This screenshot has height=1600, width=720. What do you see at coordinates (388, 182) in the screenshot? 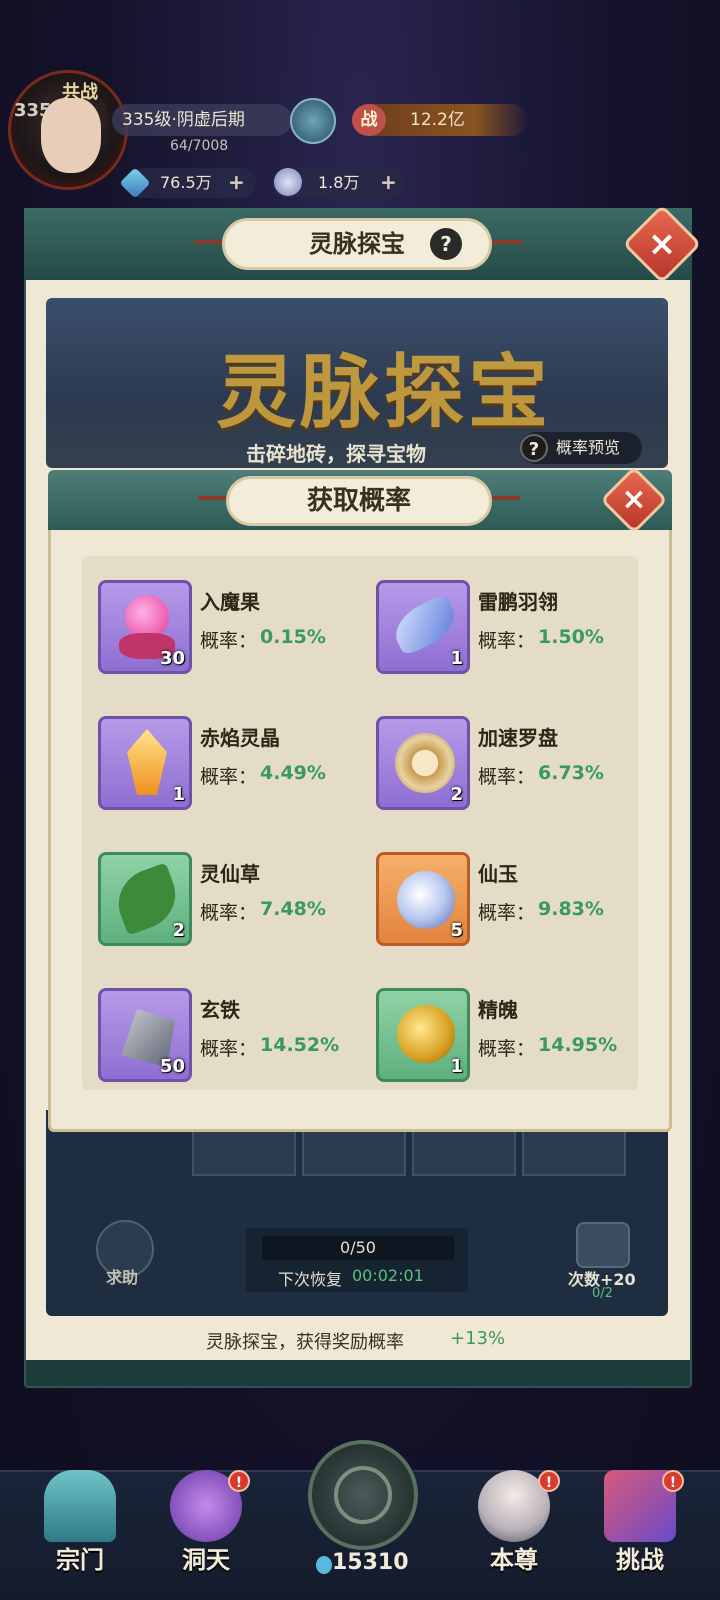
I see `add-currency-2-button: +` at bounding box center [388, 182].